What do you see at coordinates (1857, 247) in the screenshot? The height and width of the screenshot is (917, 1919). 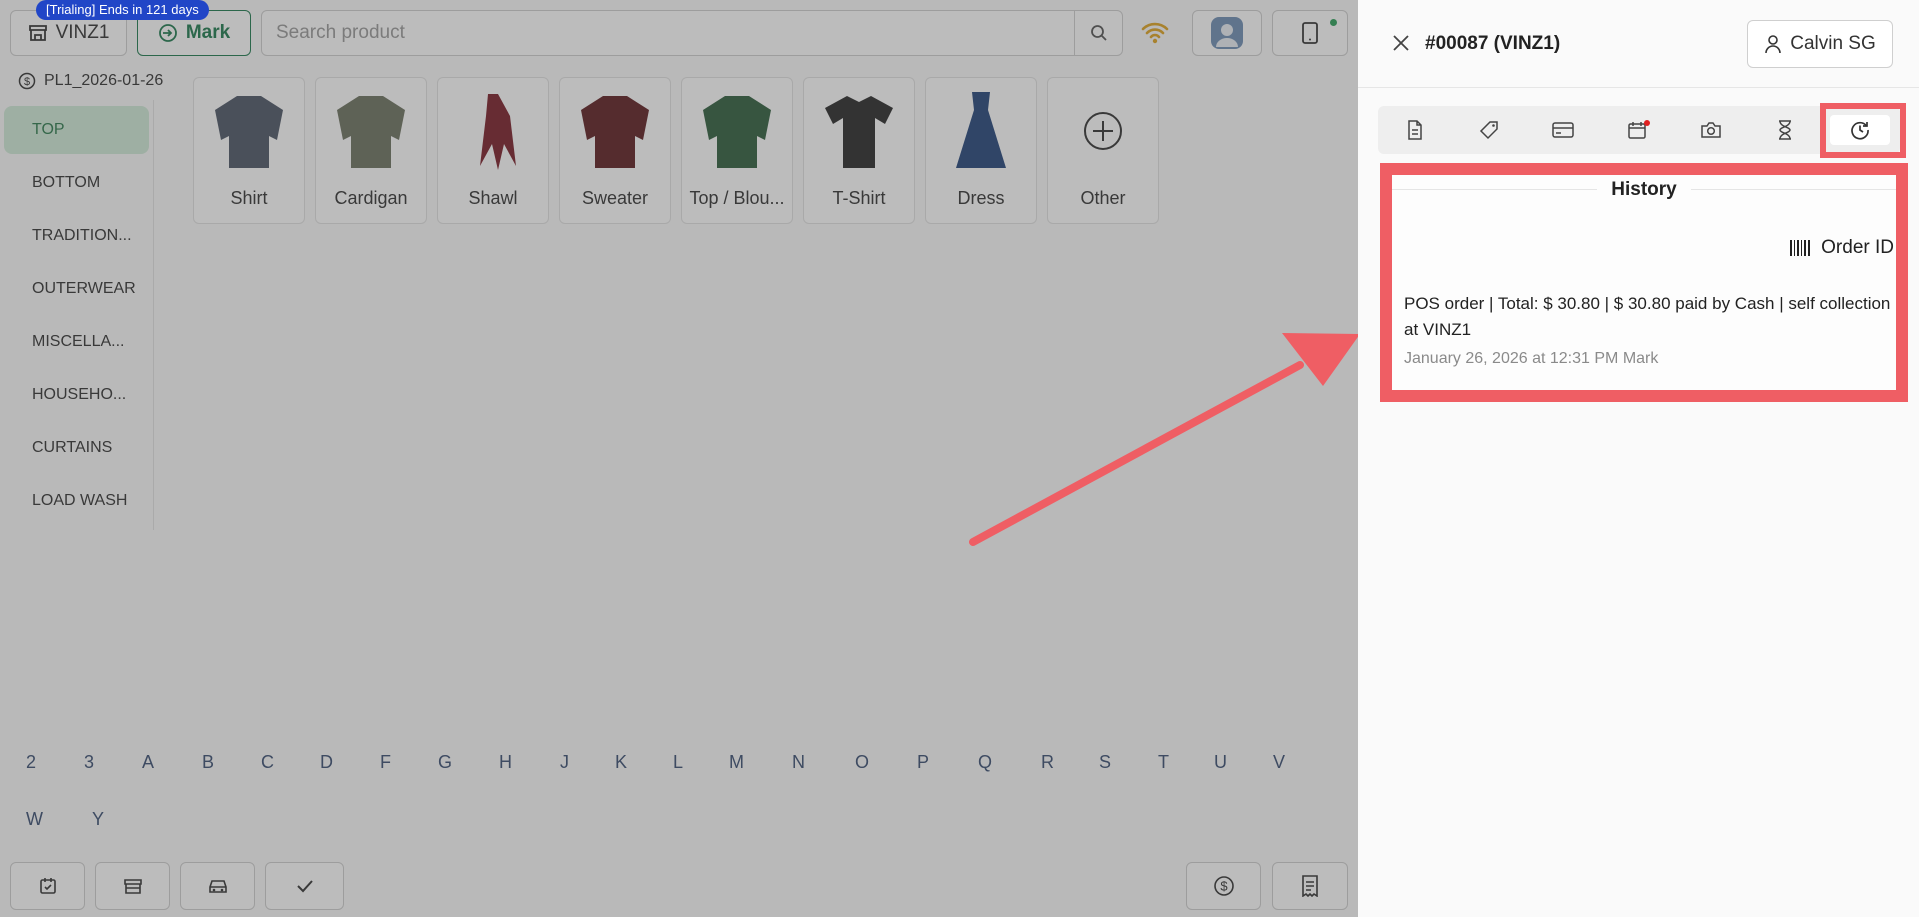 I see `order-id-label: Order ID` at bounding box center [1857, 247].